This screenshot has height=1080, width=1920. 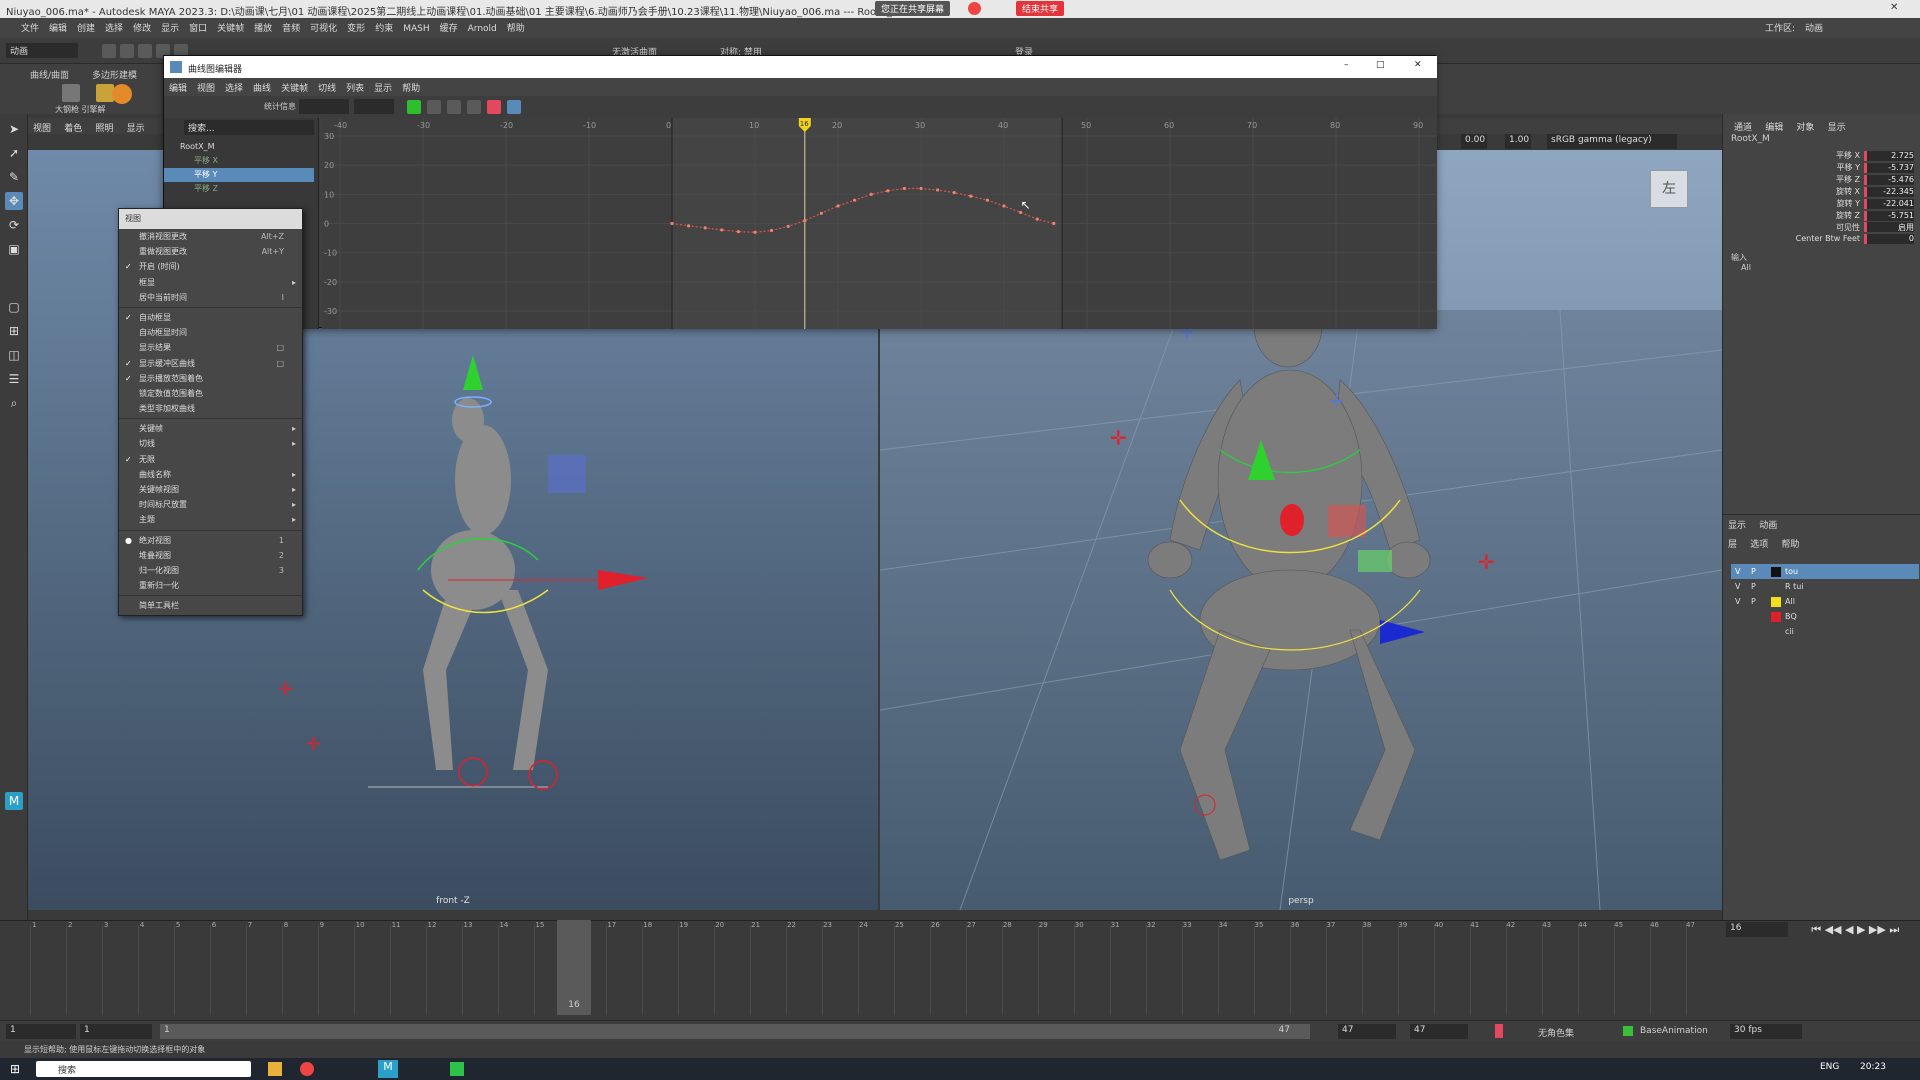 I want to click on stats-field-a, so click(x=324, y=106).